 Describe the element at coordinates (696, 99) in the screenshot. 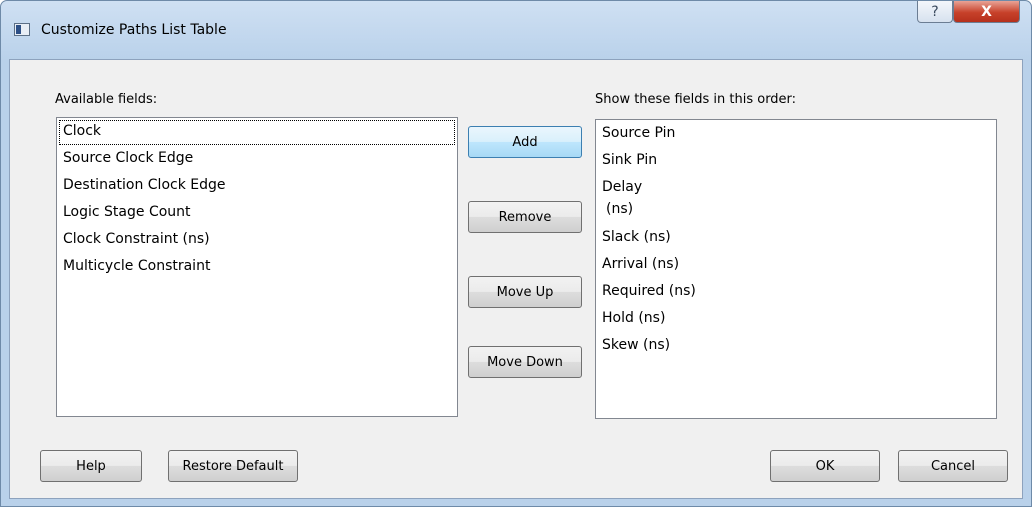

I see `shown-fields-label: Show these fields in this order:` at that location.